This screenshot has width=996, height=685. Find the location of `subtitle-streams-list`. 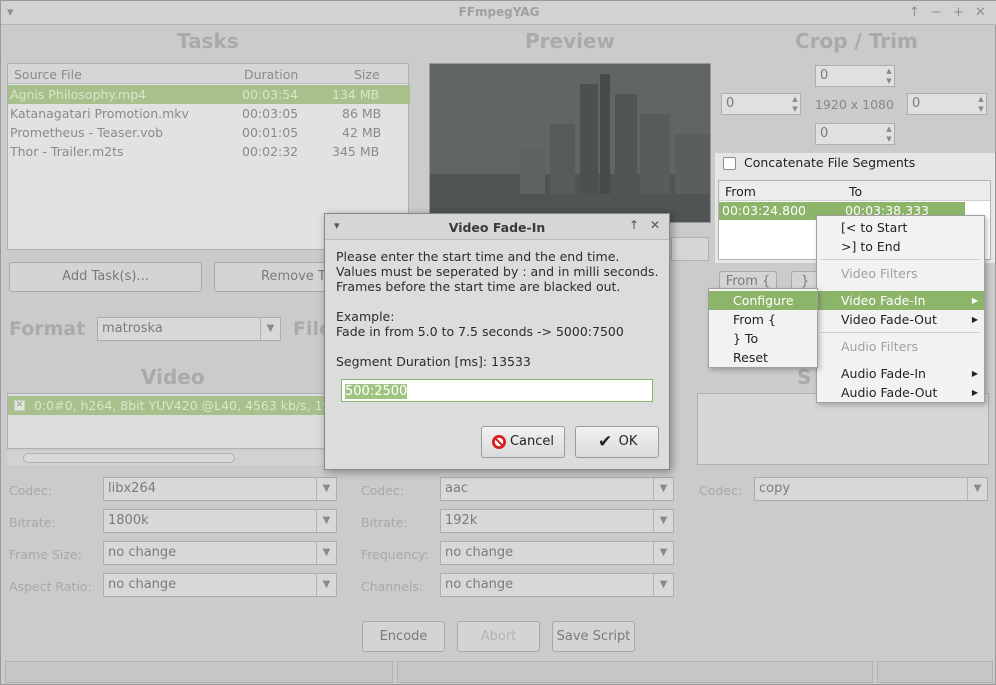

subtitle-streams-list is located at coordinates (843, 429).